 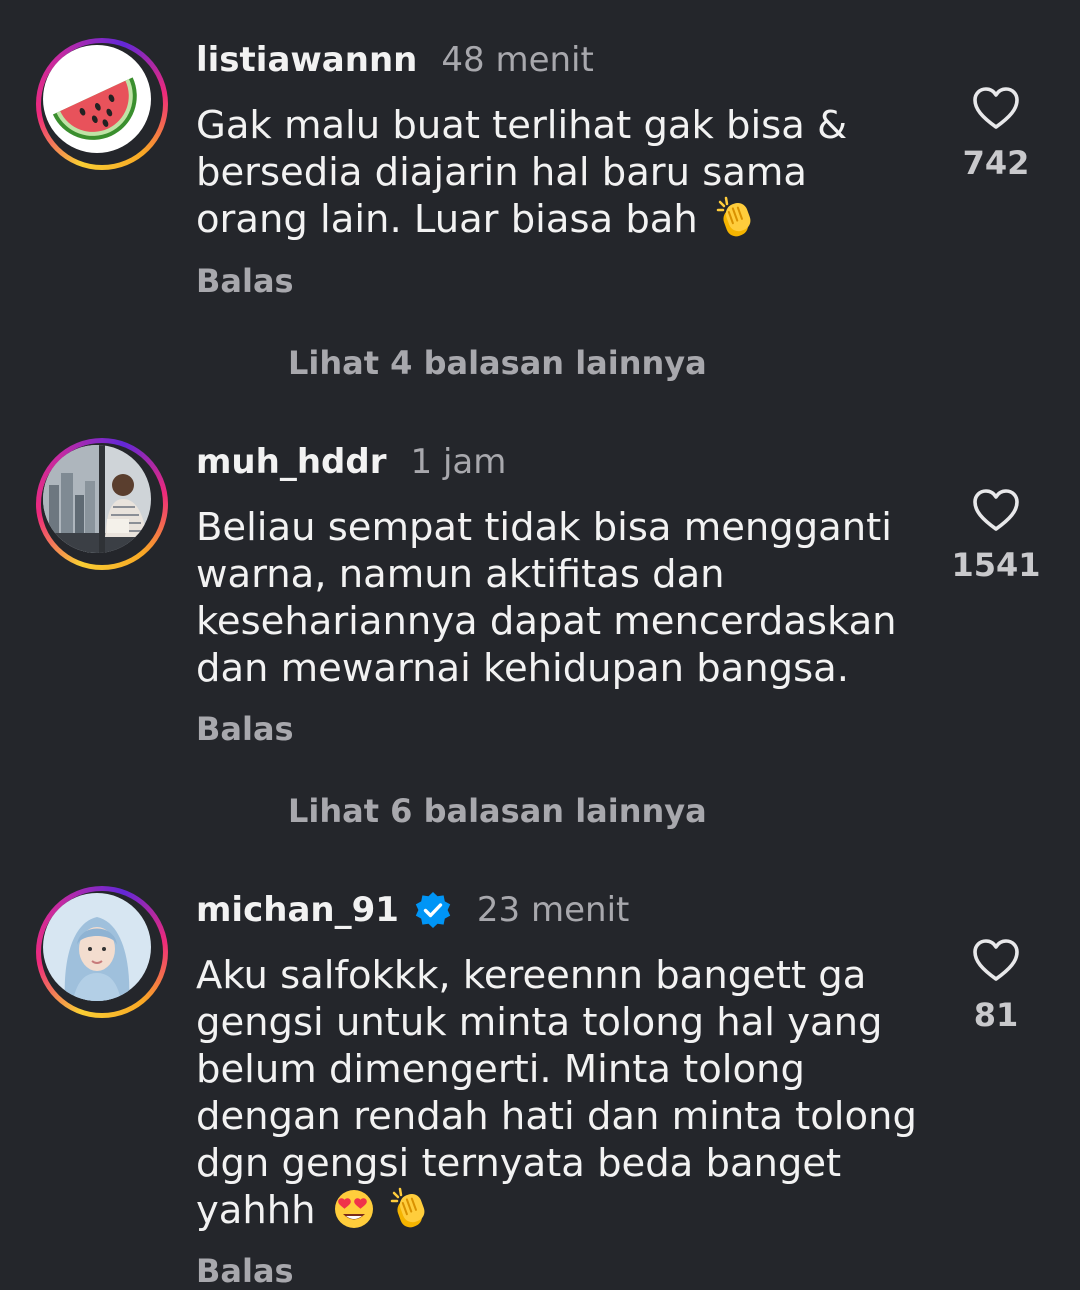 I want to click on comment-header: michan_91 23 menit, so click(x=412, y=910).